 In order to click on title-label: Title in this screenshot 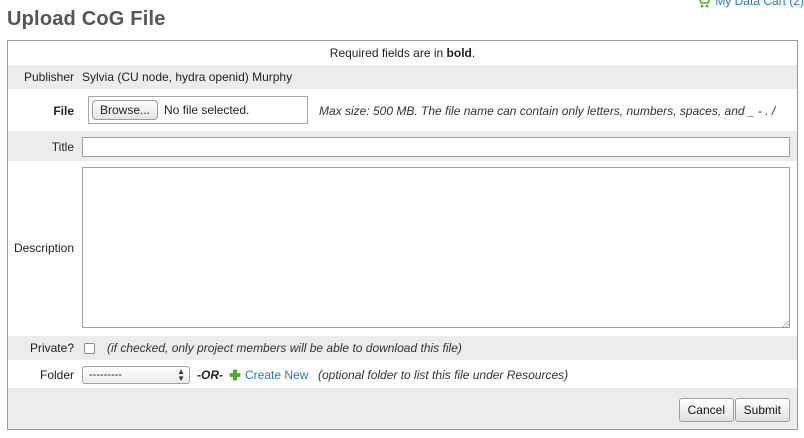, I will do `click(62, 147)`.